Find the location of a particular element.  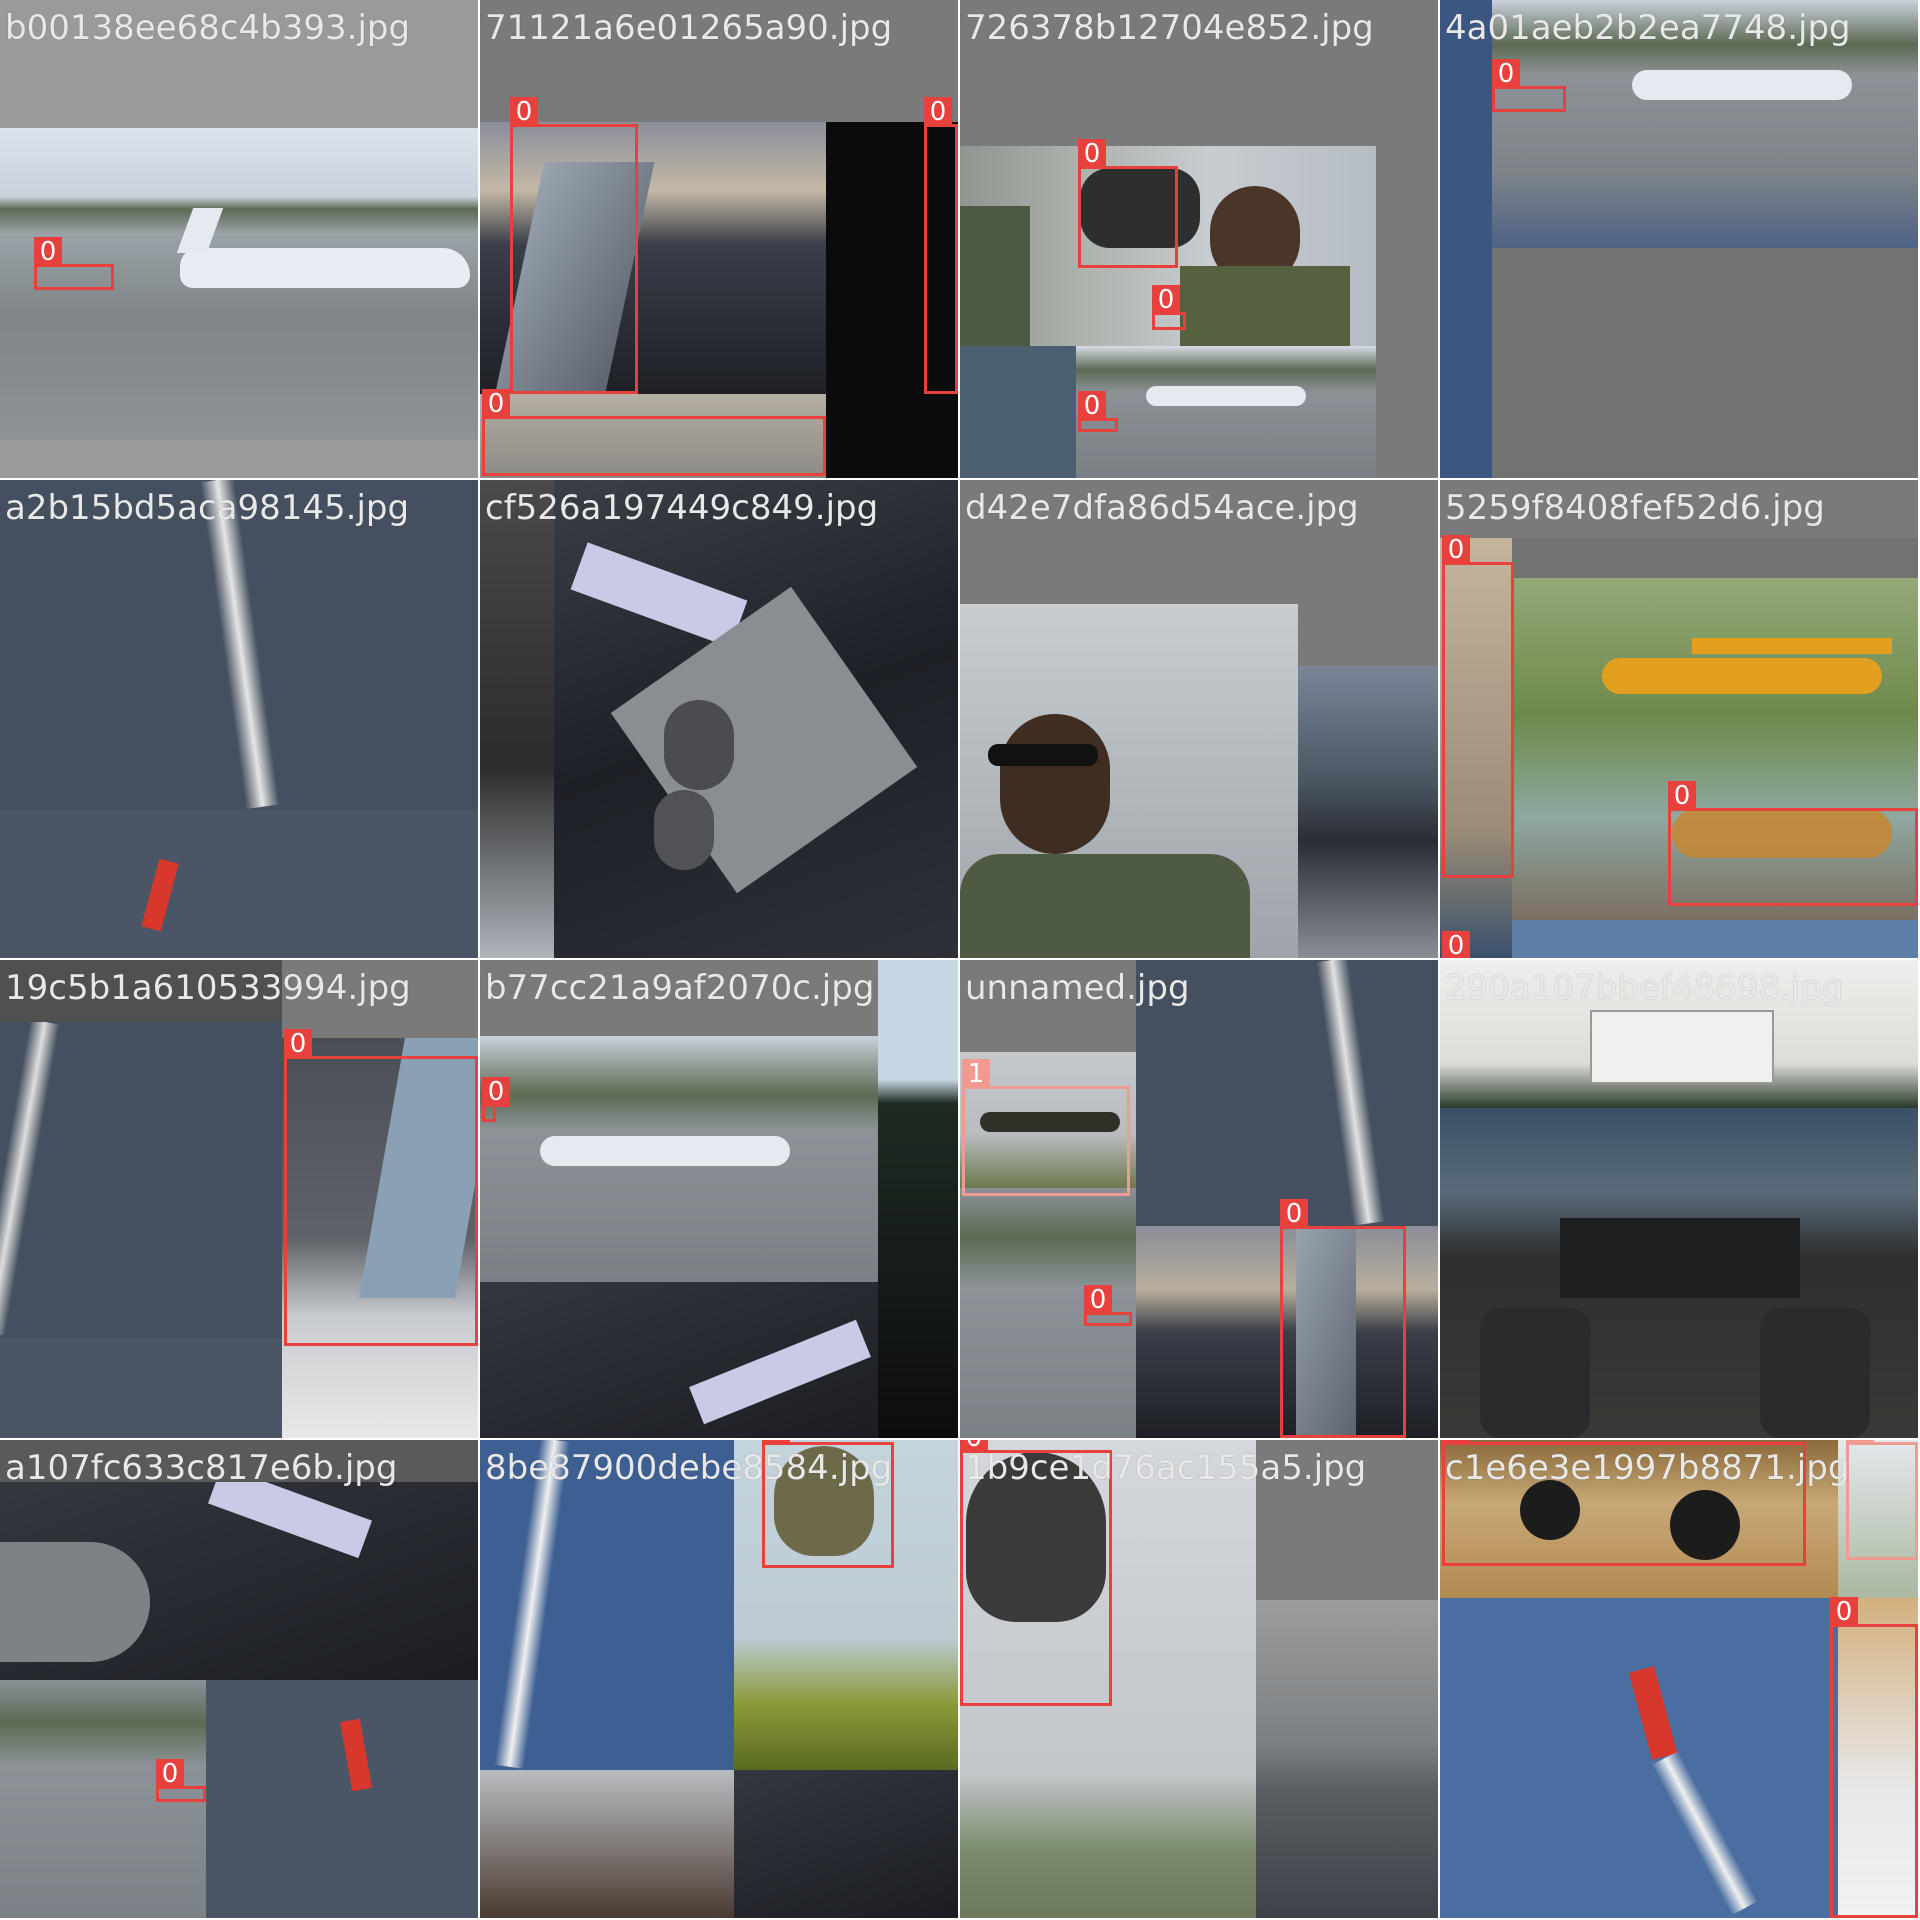

mosaic-tile: a107fc633c817e6b.jpg 0 is located at coordinates (239, 1679).